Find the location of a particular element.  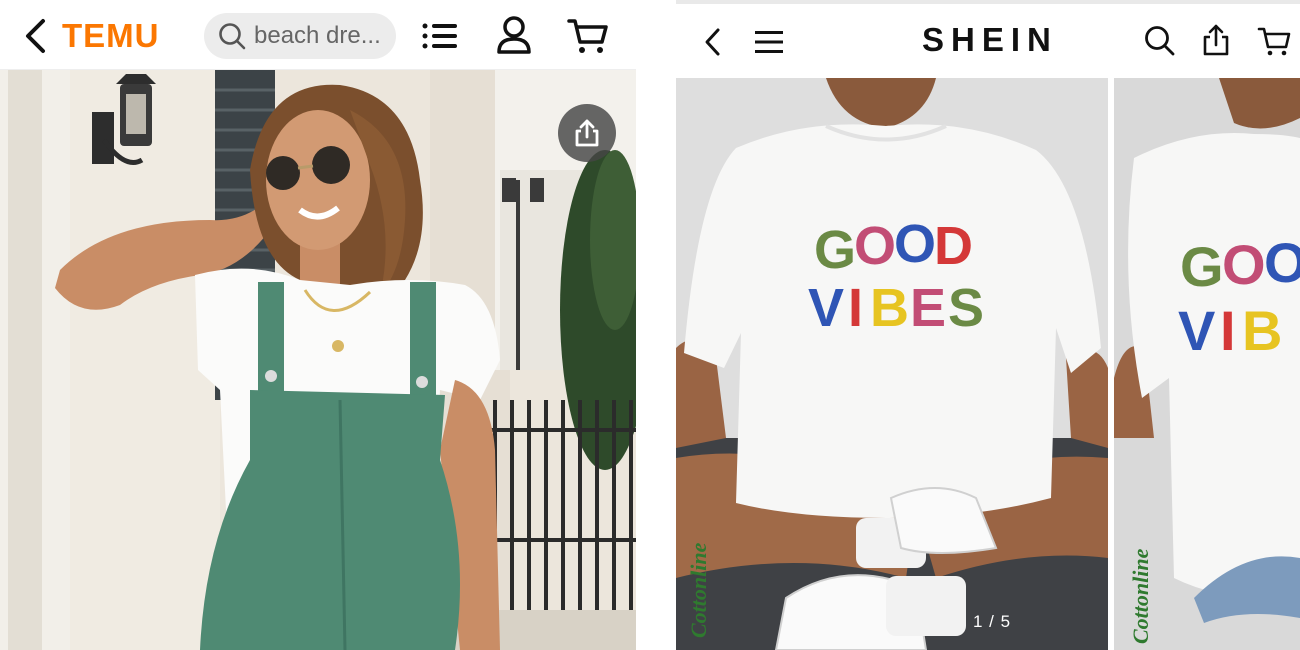

product-photo-slide-2: G O O V I B Cottonline is located at coordinates (1207, 364).